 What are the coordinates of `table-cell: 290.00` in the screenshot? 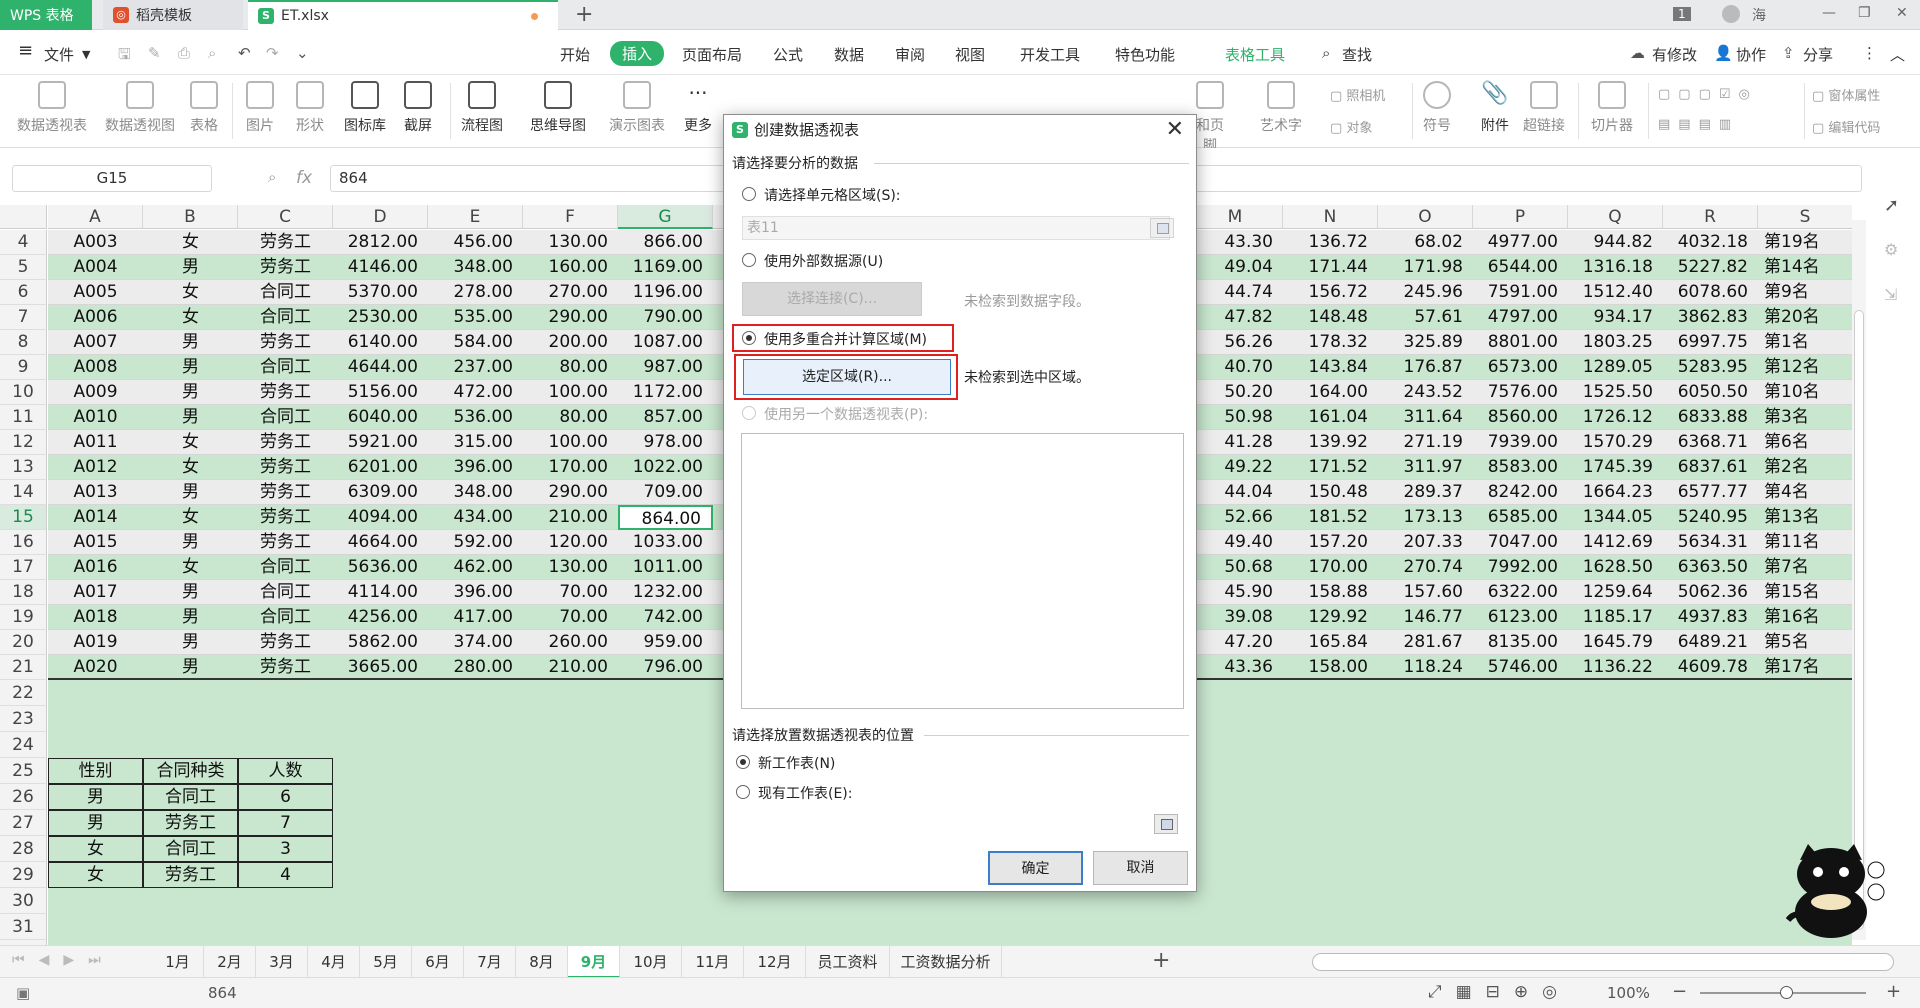 It's located at (570, 317).